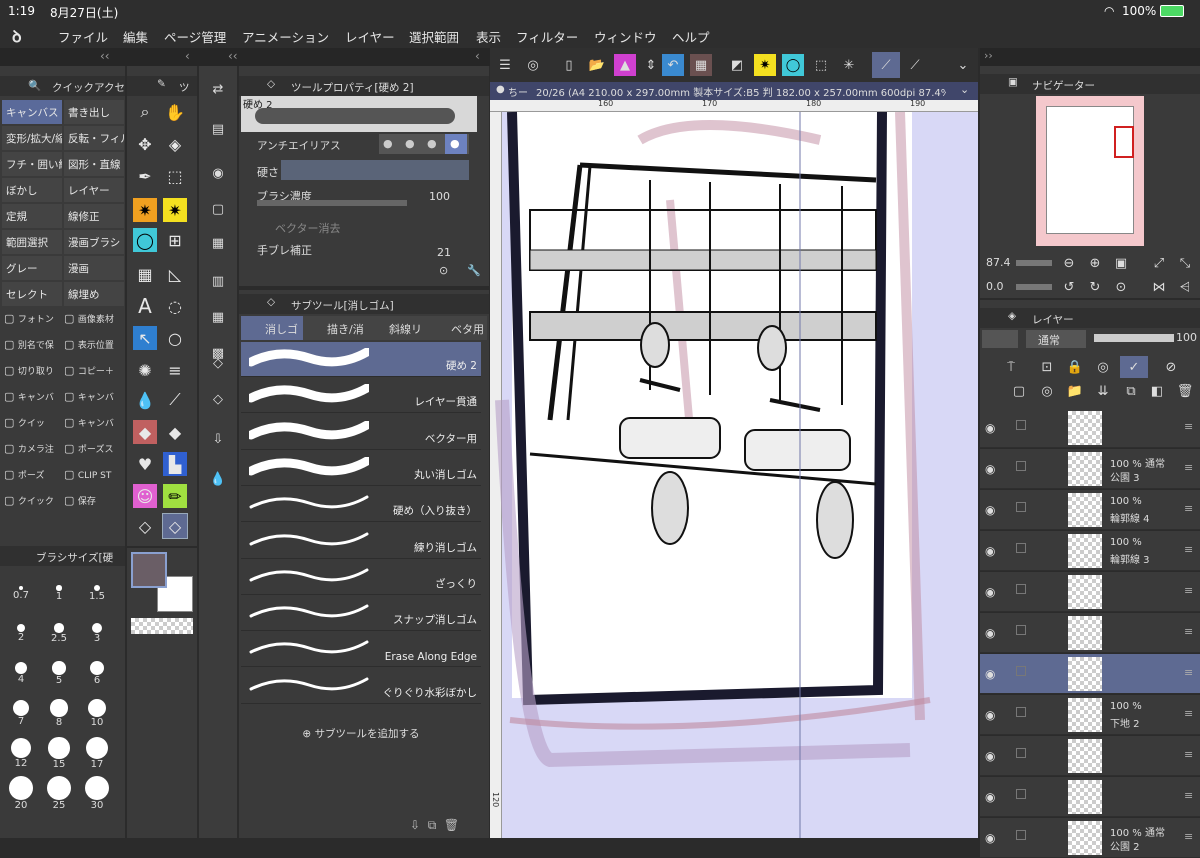  Describe the element at coordinates (93, 505) in the screenshot. I see `quick-access-tool: ▢ 保存` at that location.